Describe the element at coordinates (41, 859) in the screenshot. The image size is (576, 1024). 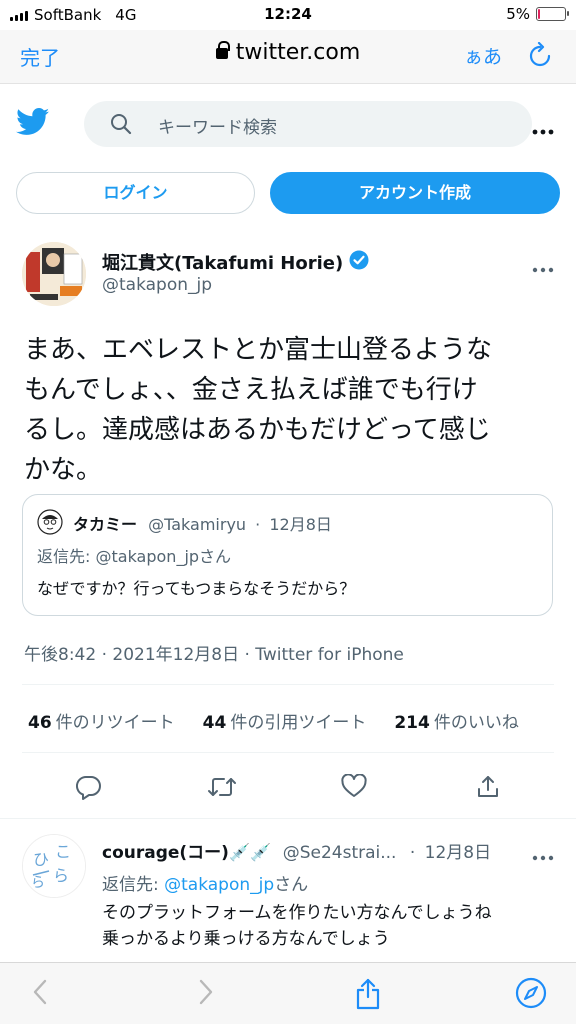
I see `svg-text: ひ` at that location.